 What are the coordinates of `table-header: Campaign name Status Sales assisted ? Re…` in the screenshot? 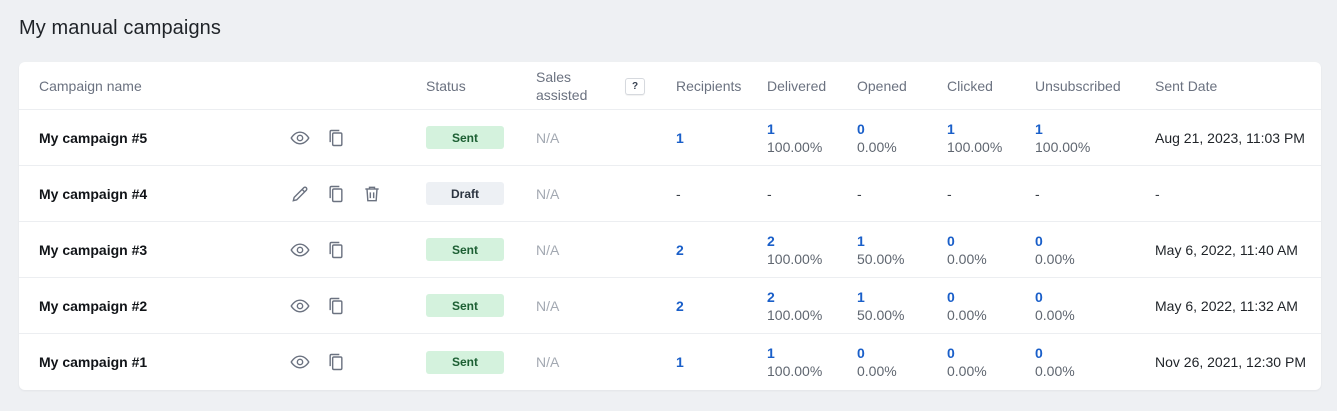 It's located at (670, 86).